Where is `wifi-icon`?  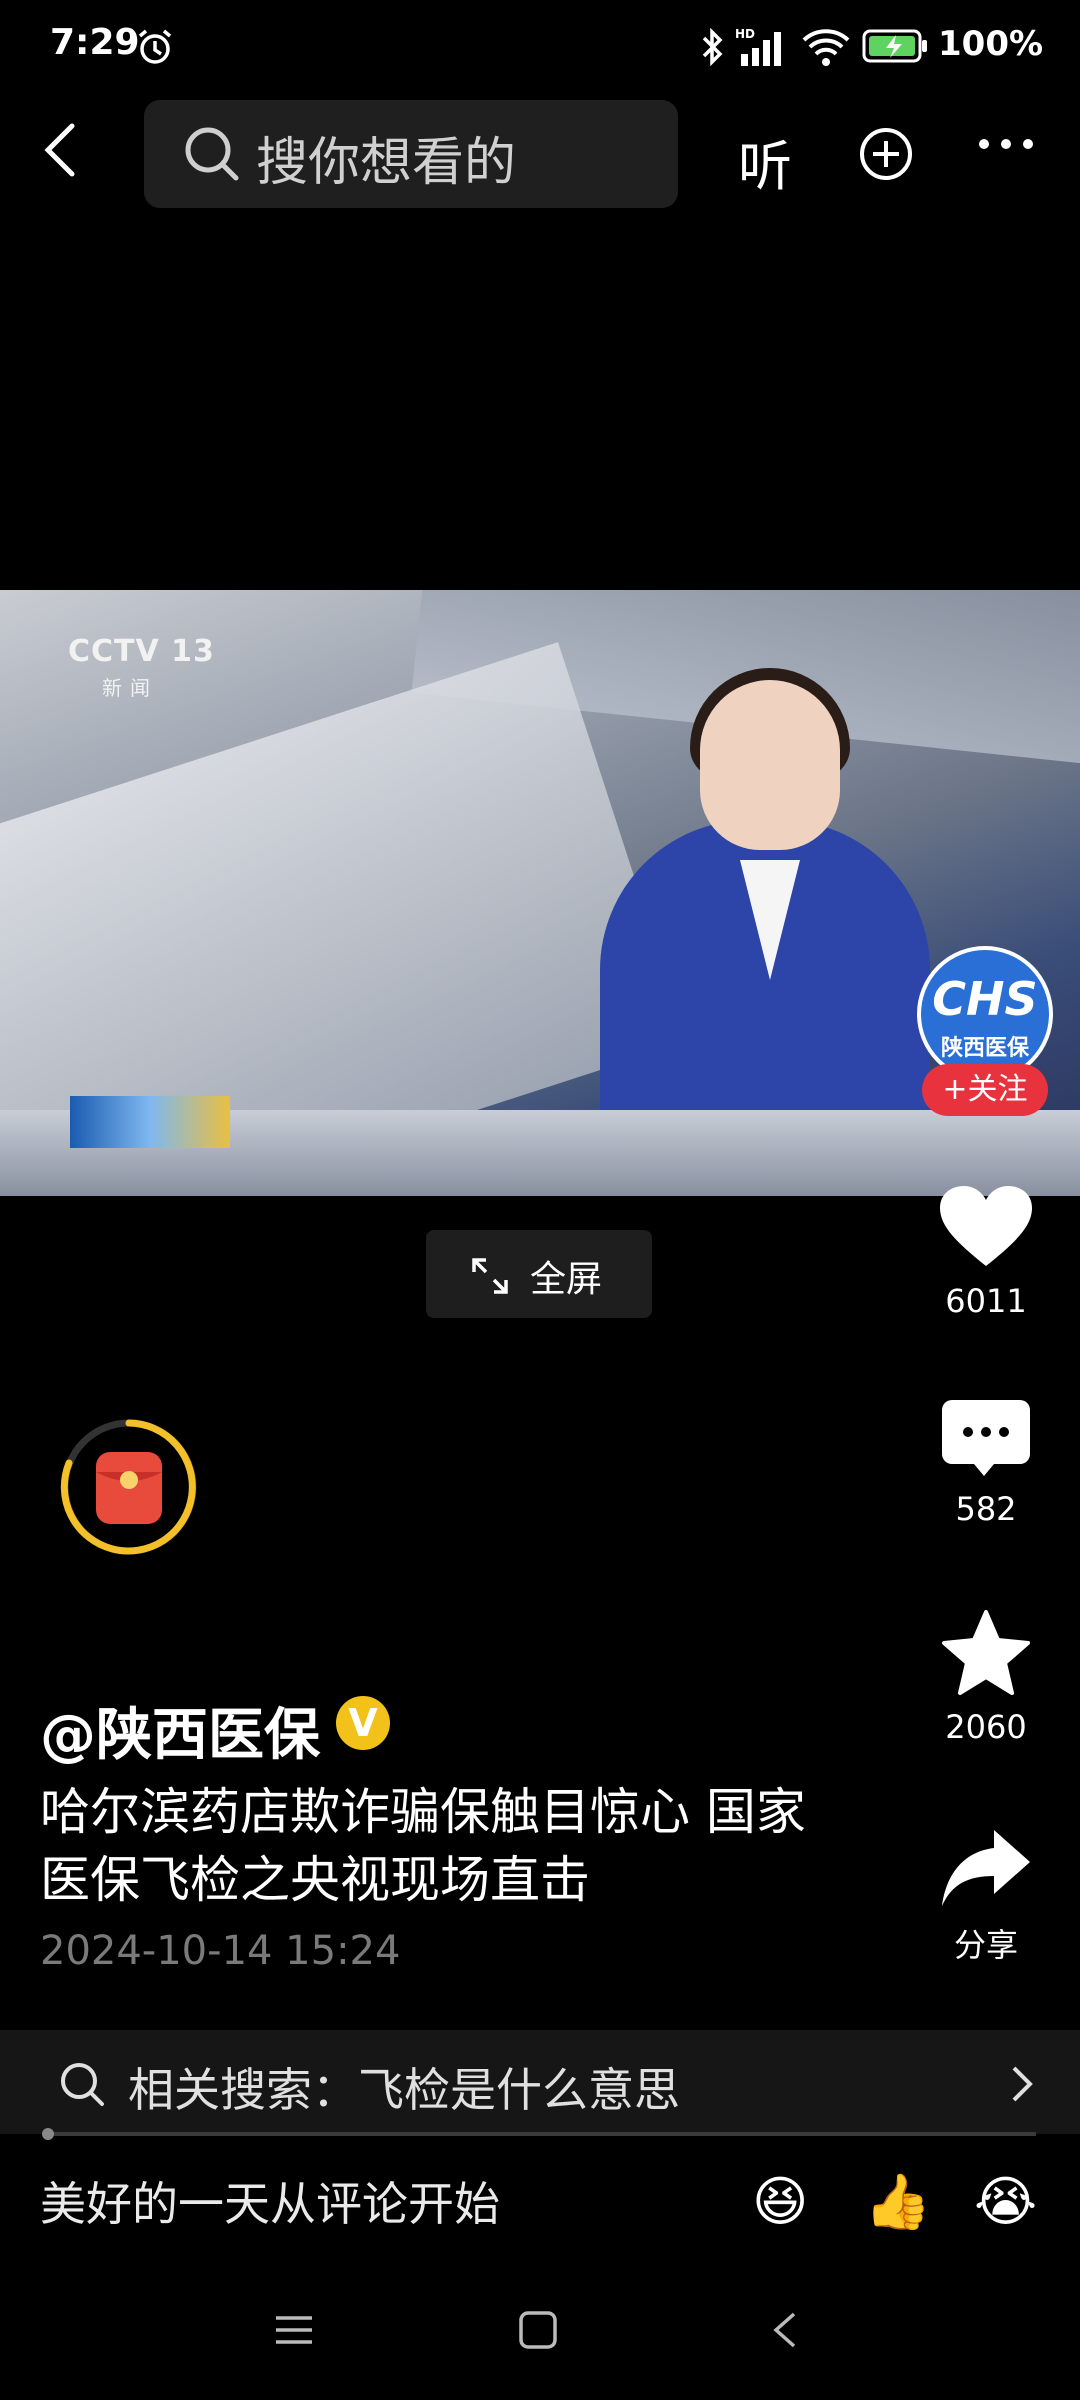
wifi-icon is located at coordinates (826, 49).